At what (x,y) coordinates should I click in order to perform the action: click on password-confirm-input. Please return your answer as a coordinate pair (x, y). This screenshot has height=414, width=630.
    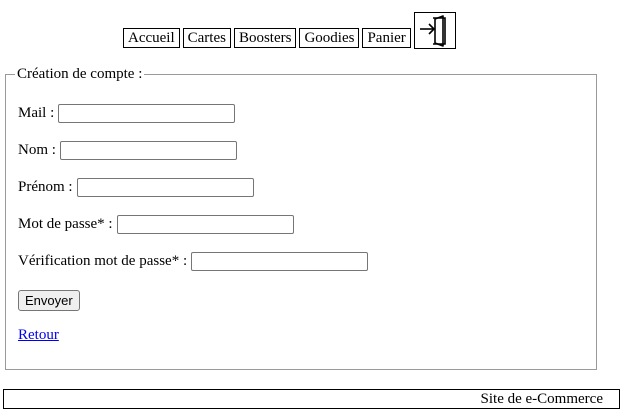
    Looking at the image, I should click on (280, 261).